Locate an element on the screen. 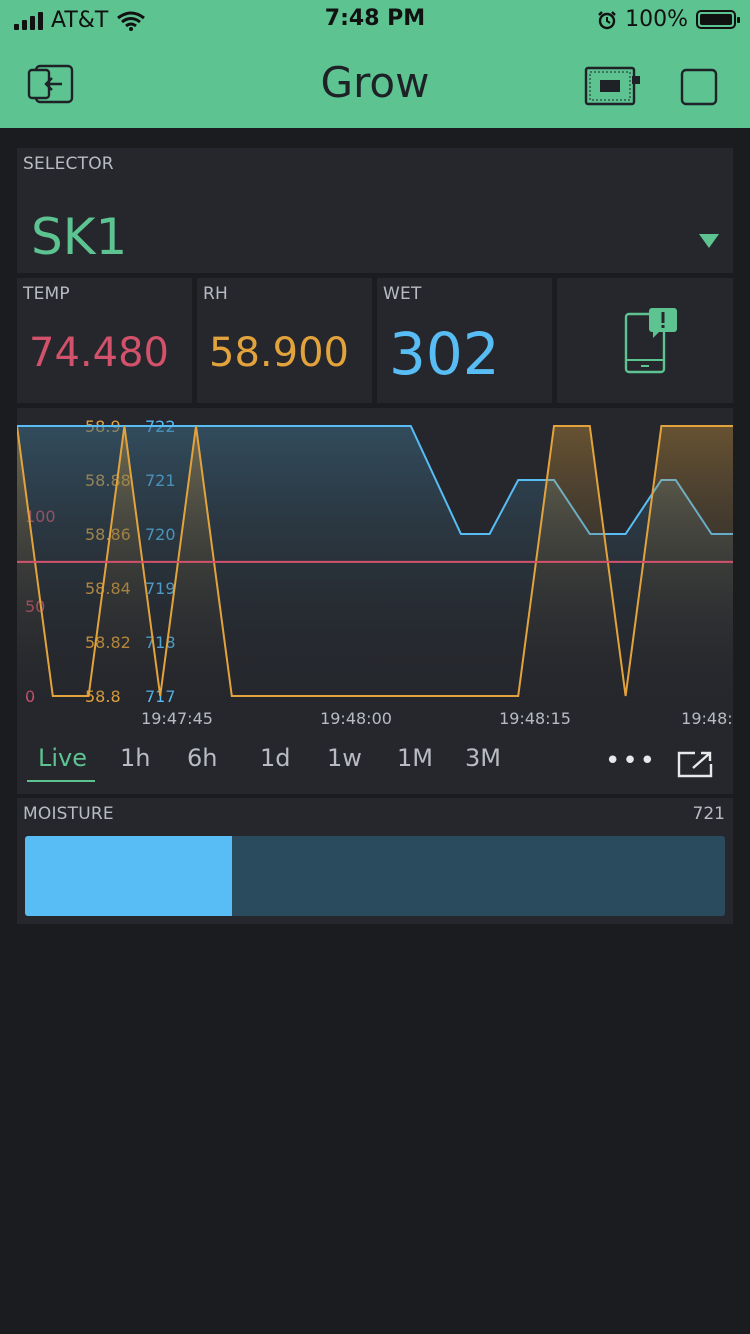 Image resolution: width=750 pixels, height=1334 pixels. app-header: AT&T 7:48 PM 100% Grow is located at coordinates (375, 64).